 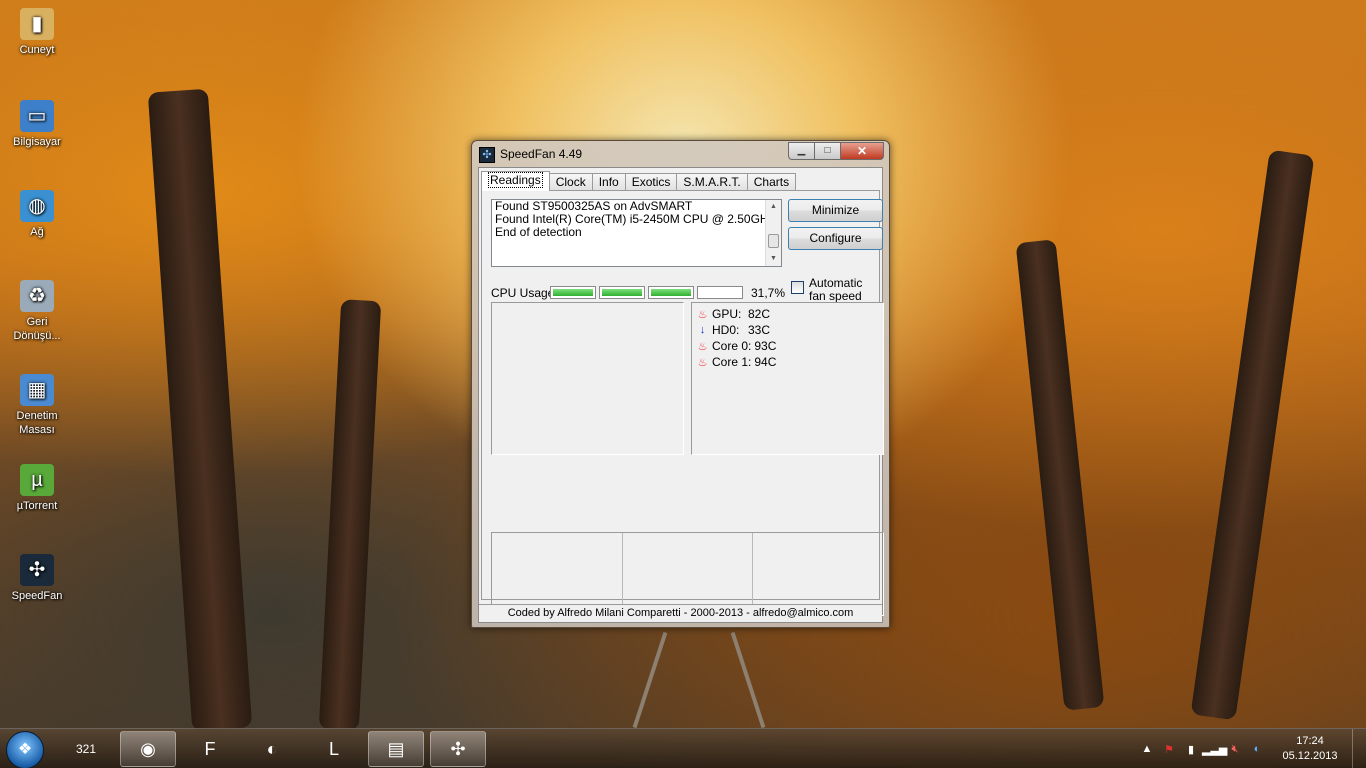 I want to click on temperature-name: Core 0:, so click(x=732, y=346).